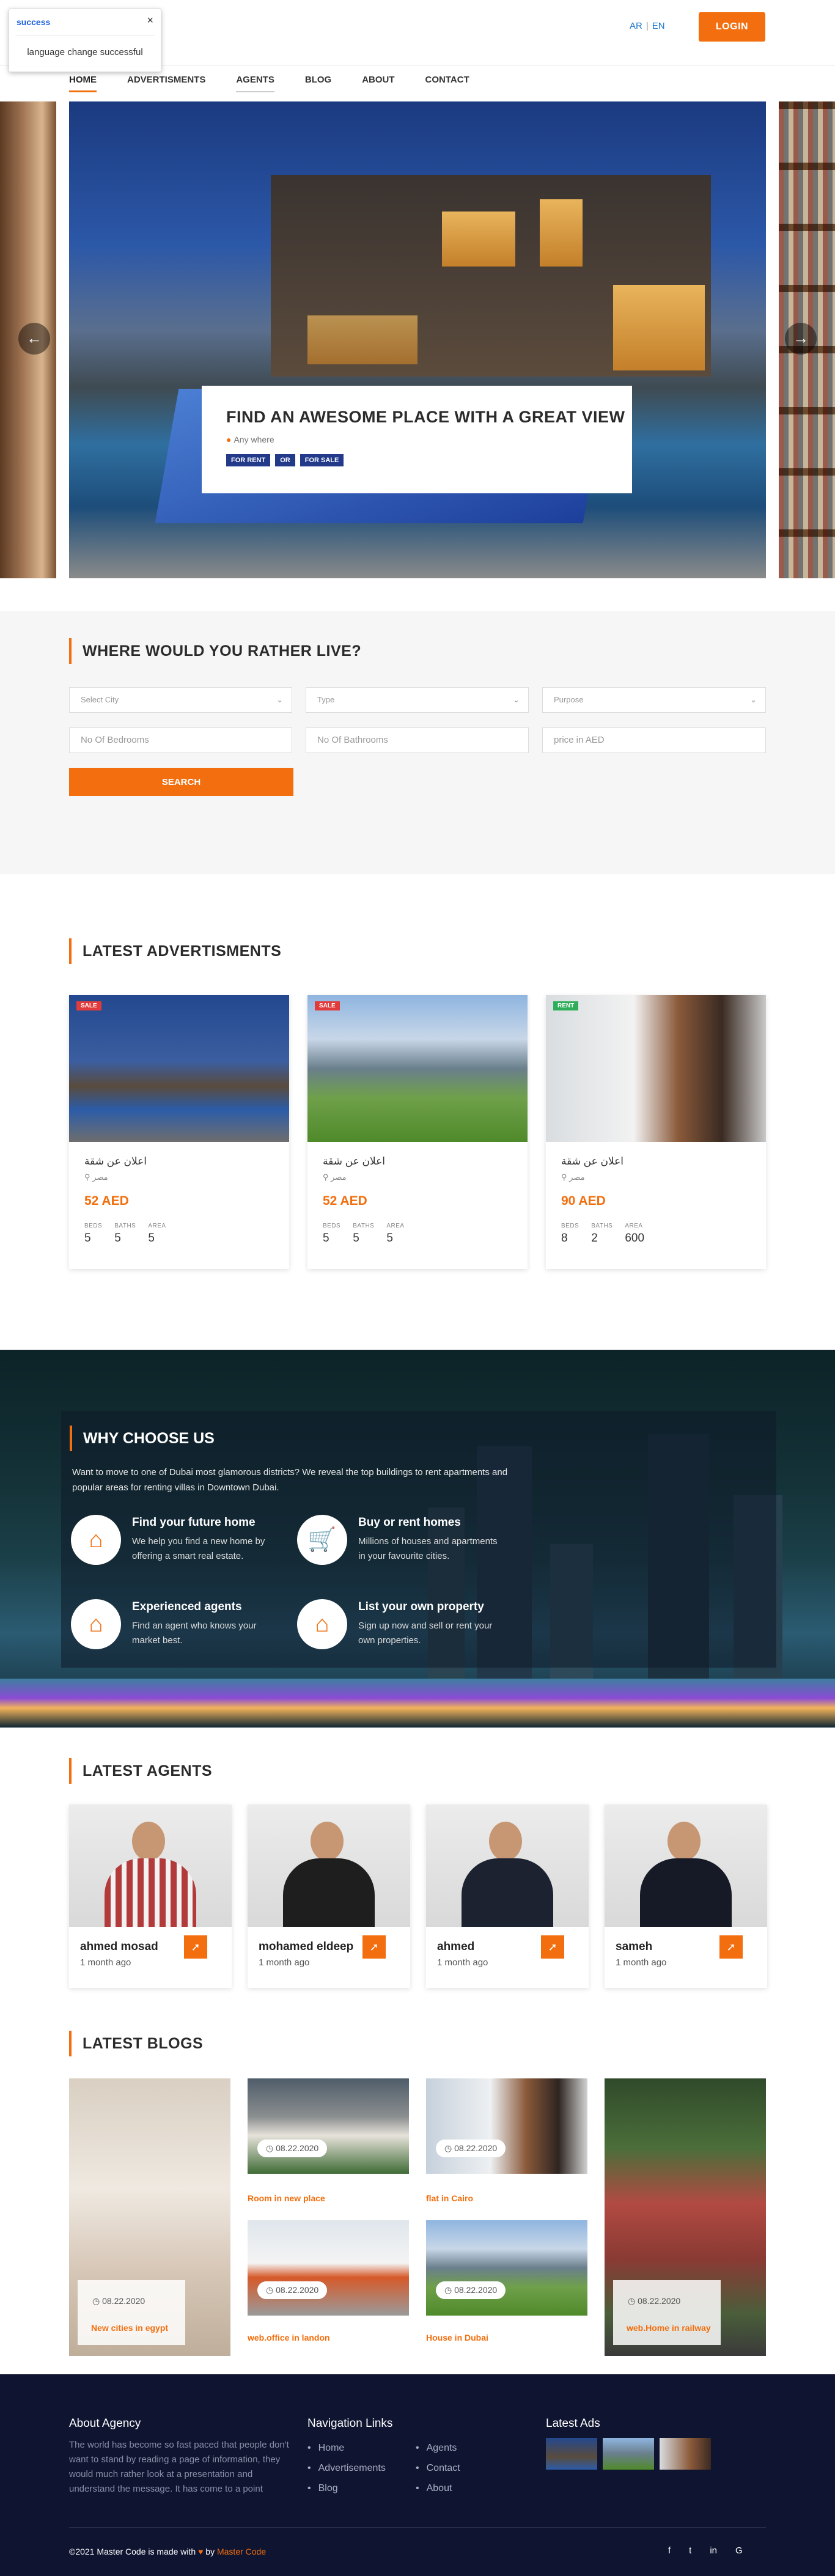 The image size is (835, 2576). Describe the element at coordinates (346, 2488) in the screenshot. I see `footer-link-blog: Blog` at that location.